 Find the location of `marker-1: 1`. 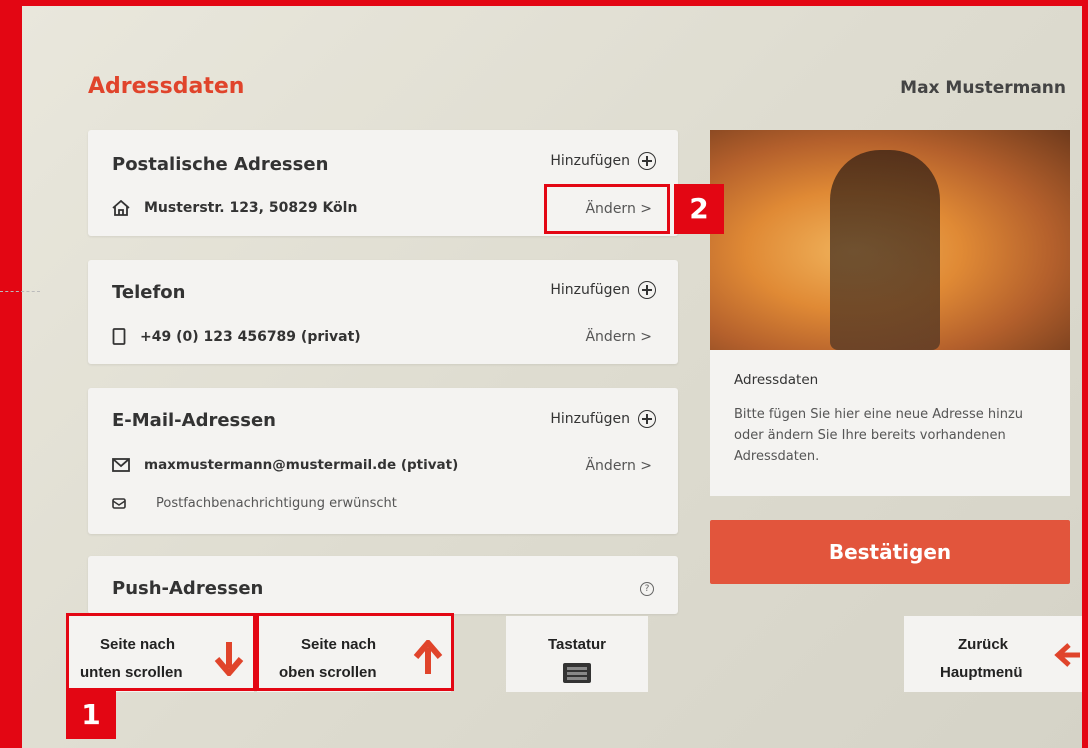

marker-1: 1 is located at coordinates (91, 715).